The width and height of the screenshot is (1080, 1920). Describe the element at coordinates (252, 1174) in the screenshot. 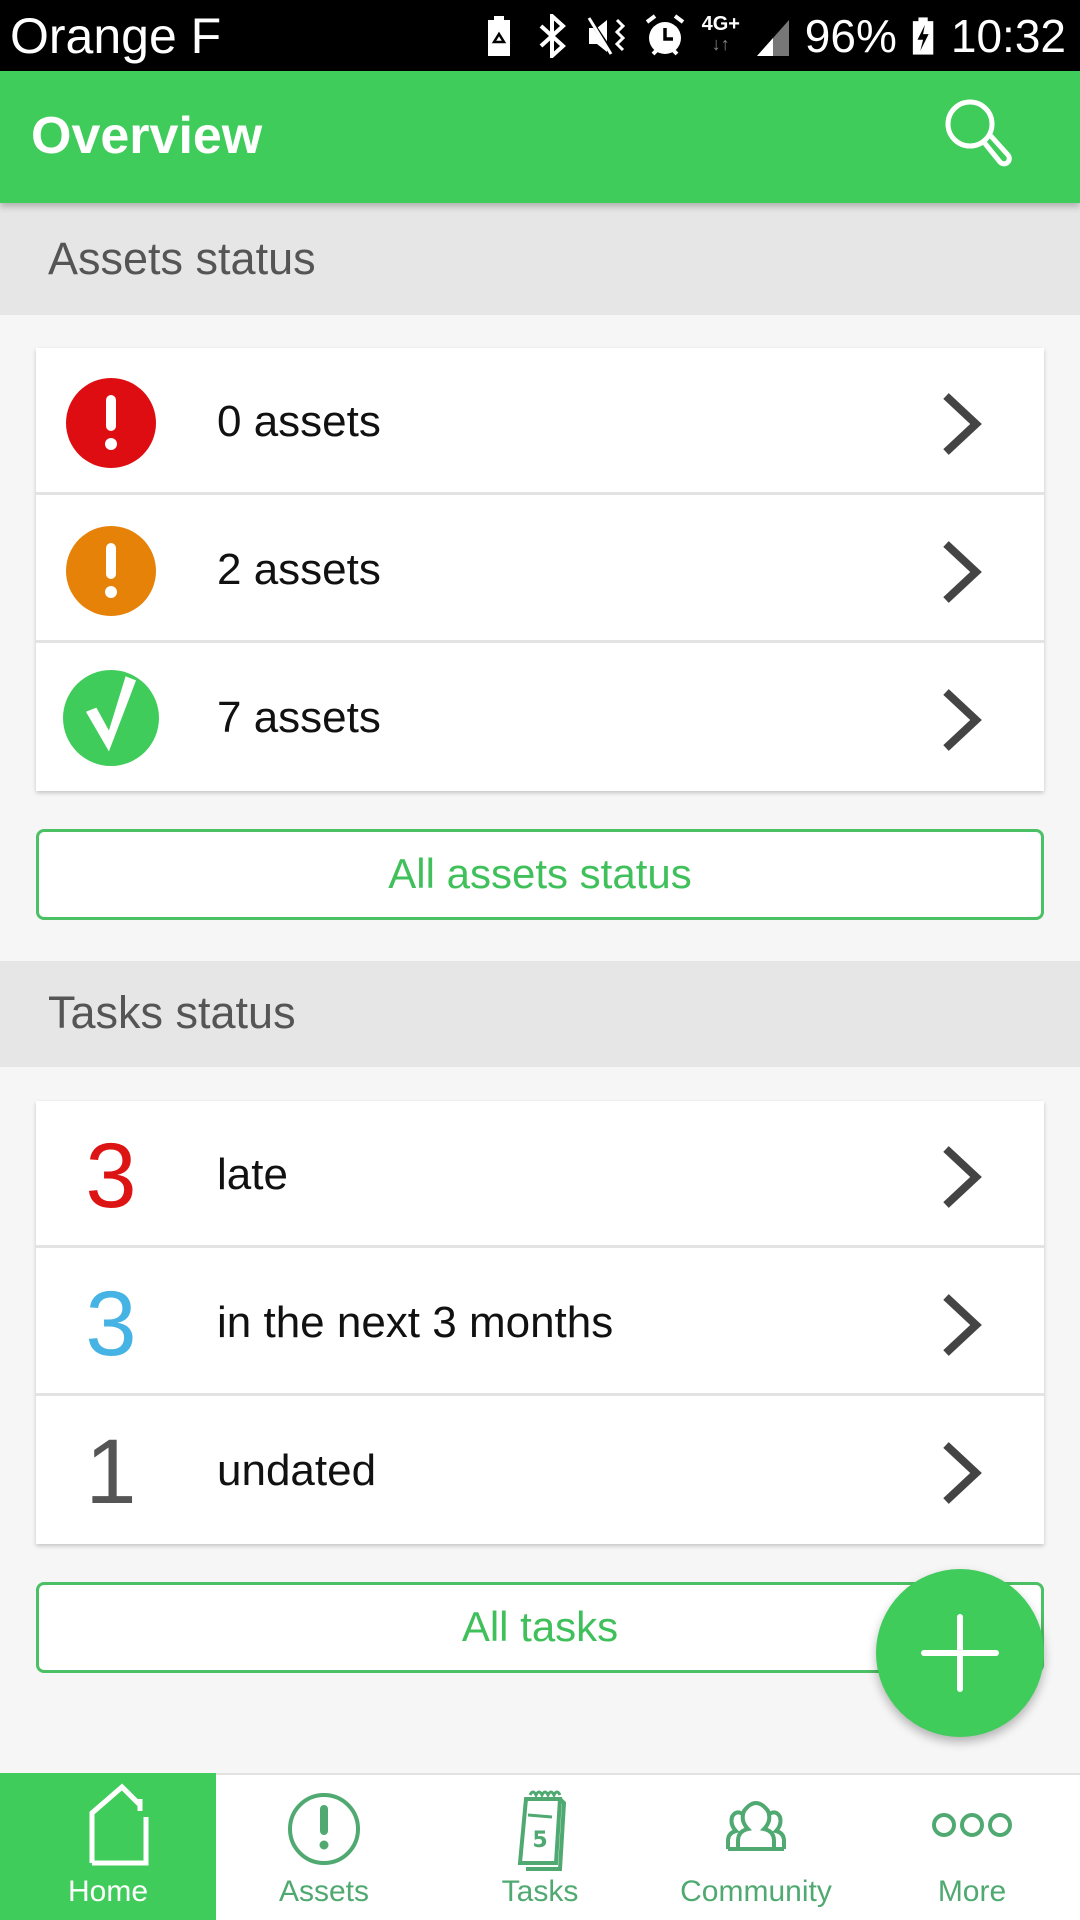

I see `row-label: late` at that location.